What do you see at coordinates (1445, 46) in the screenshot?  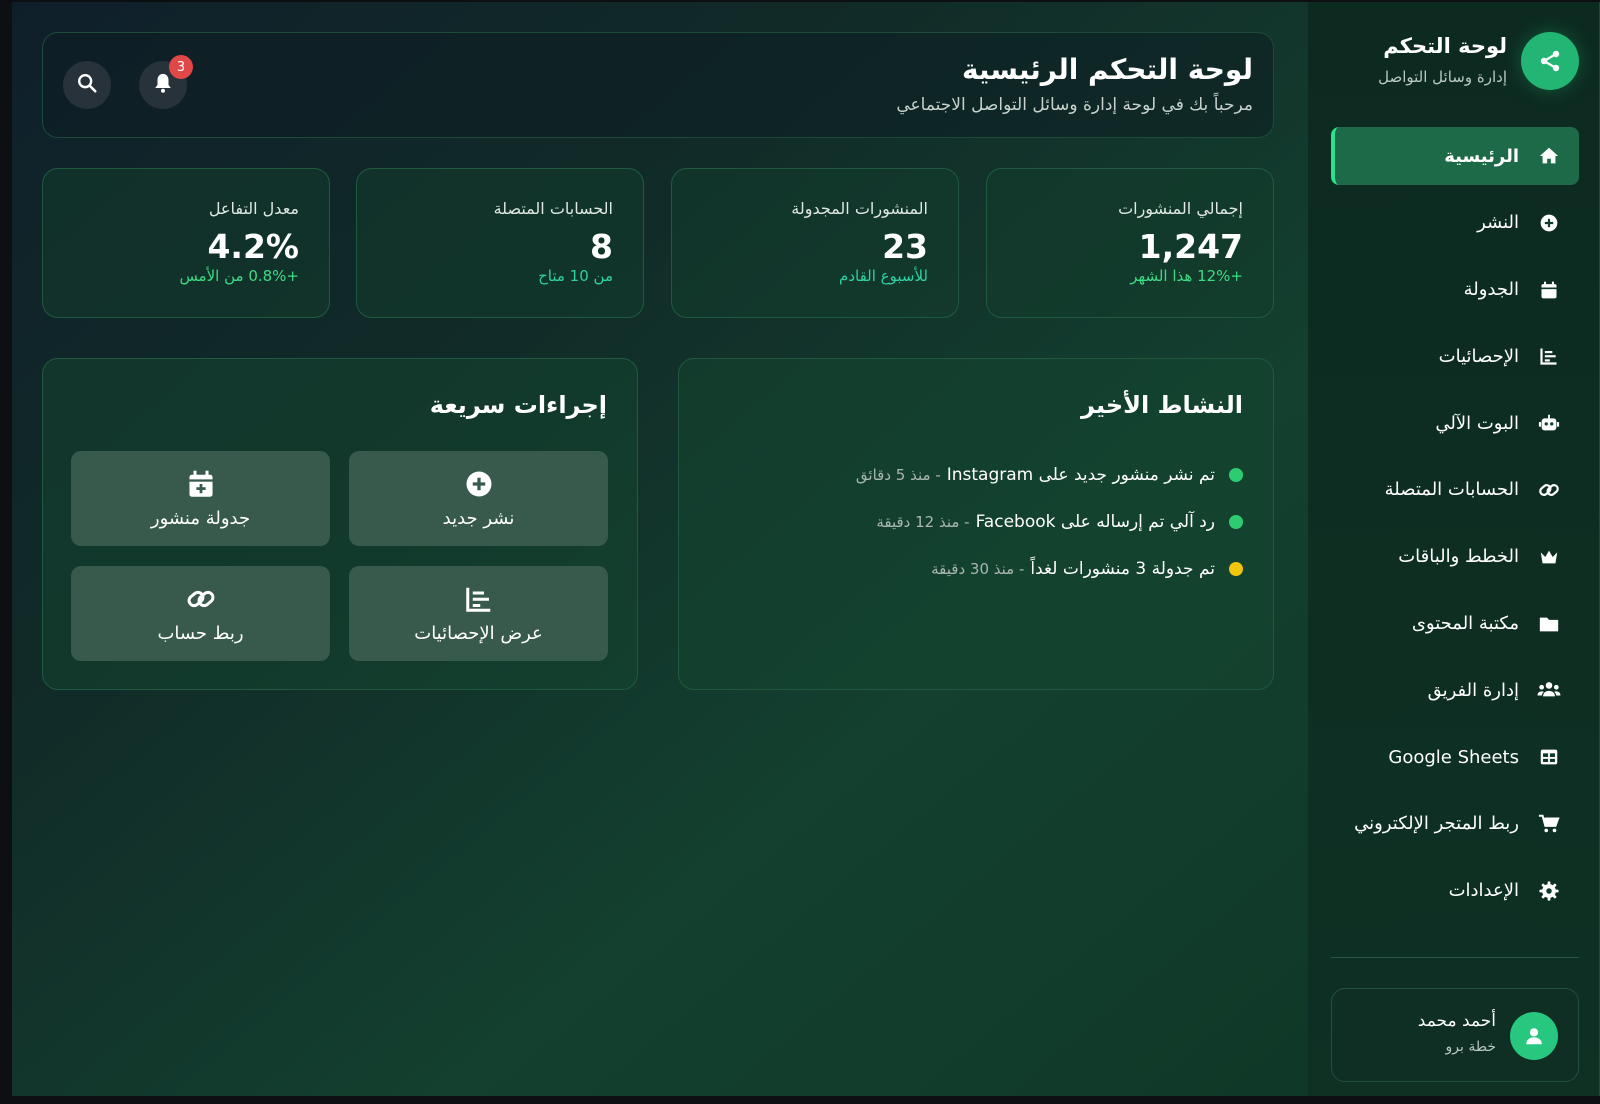 I see `brand-title: لوحة التحكم` at bounding box center [1445, 46].